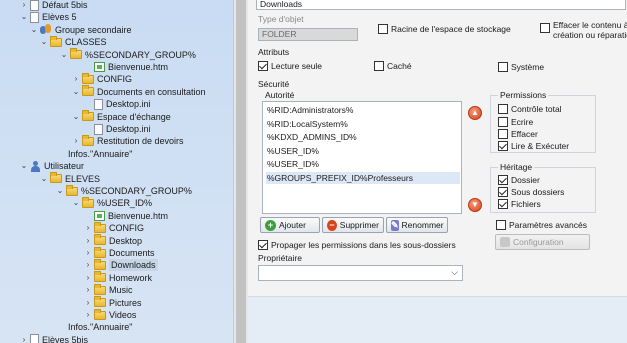 Image resolution: width=627 pixels, height=343 pixels. I want to click on inh-files-checkbox: Fichiers, so click(519, 204).